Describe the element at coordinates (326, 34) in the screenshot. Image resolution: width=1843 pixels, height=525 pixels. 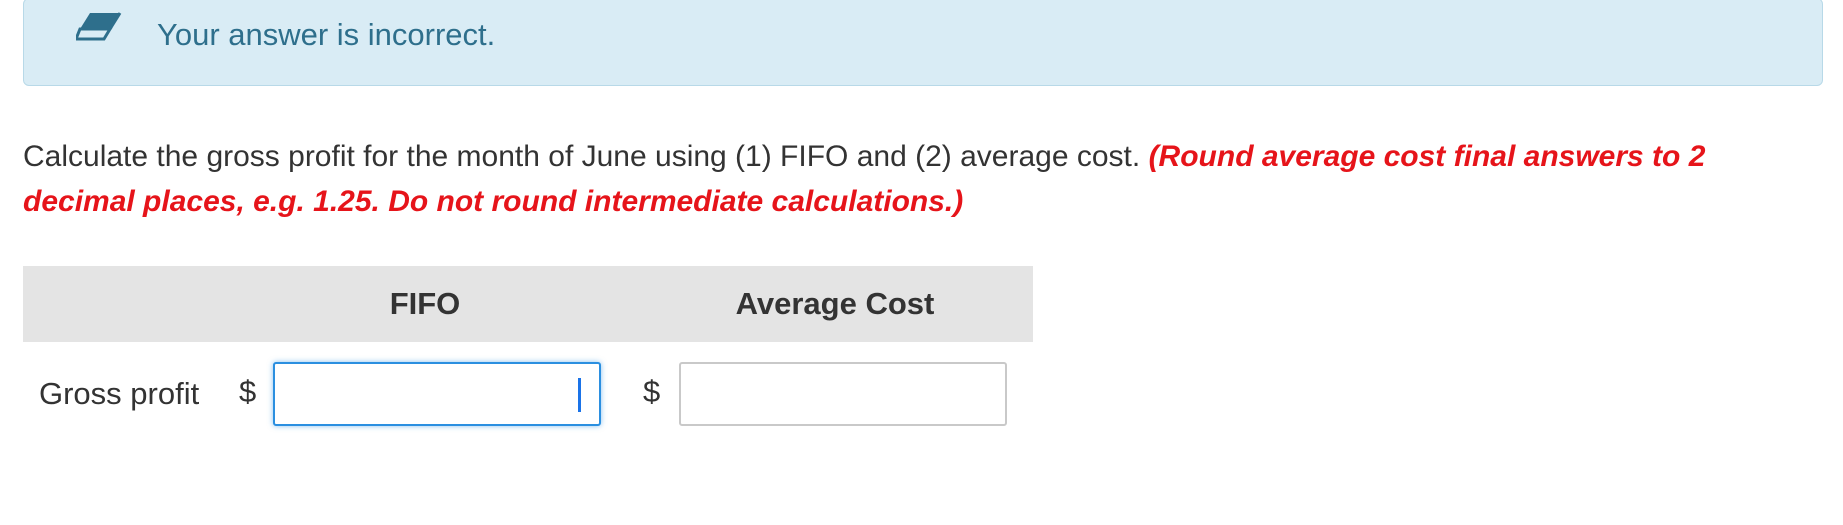
I see `alert-message: Your answer is incorrect.` at that location.